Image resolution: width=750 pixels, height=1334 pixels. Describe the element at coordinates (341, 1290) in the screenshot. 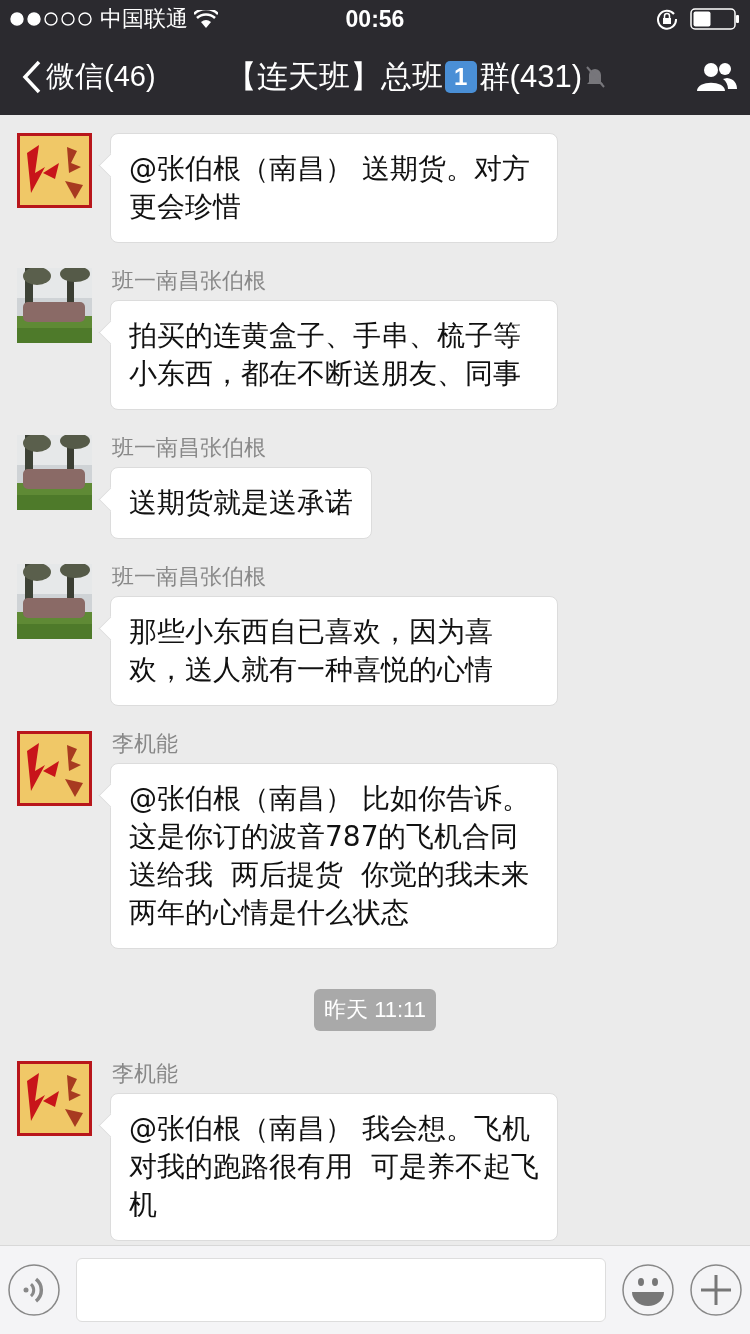

I see `message-input-field` at that location.